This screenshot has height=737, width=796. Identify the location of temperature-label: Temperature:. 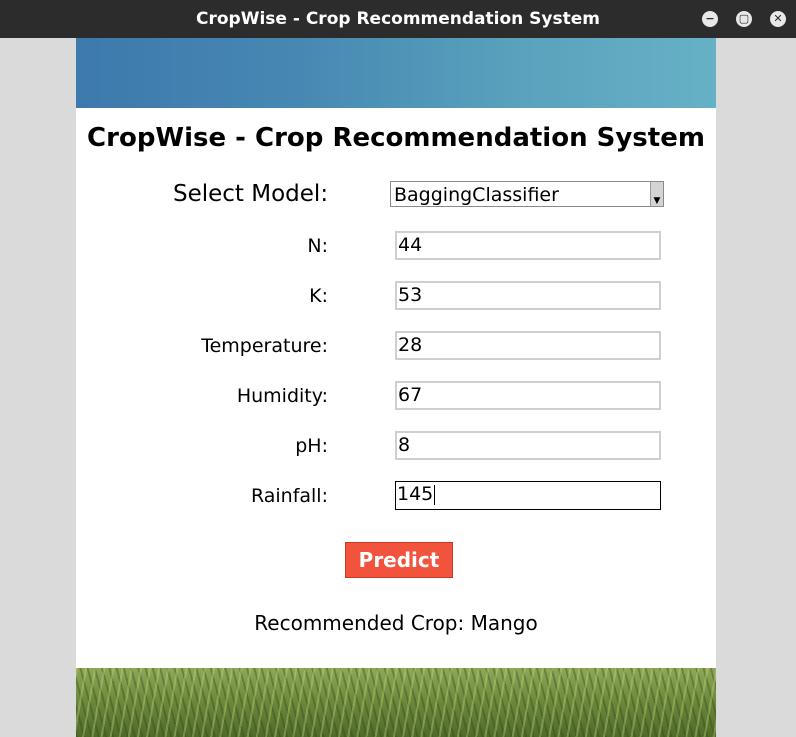
(264, 346).